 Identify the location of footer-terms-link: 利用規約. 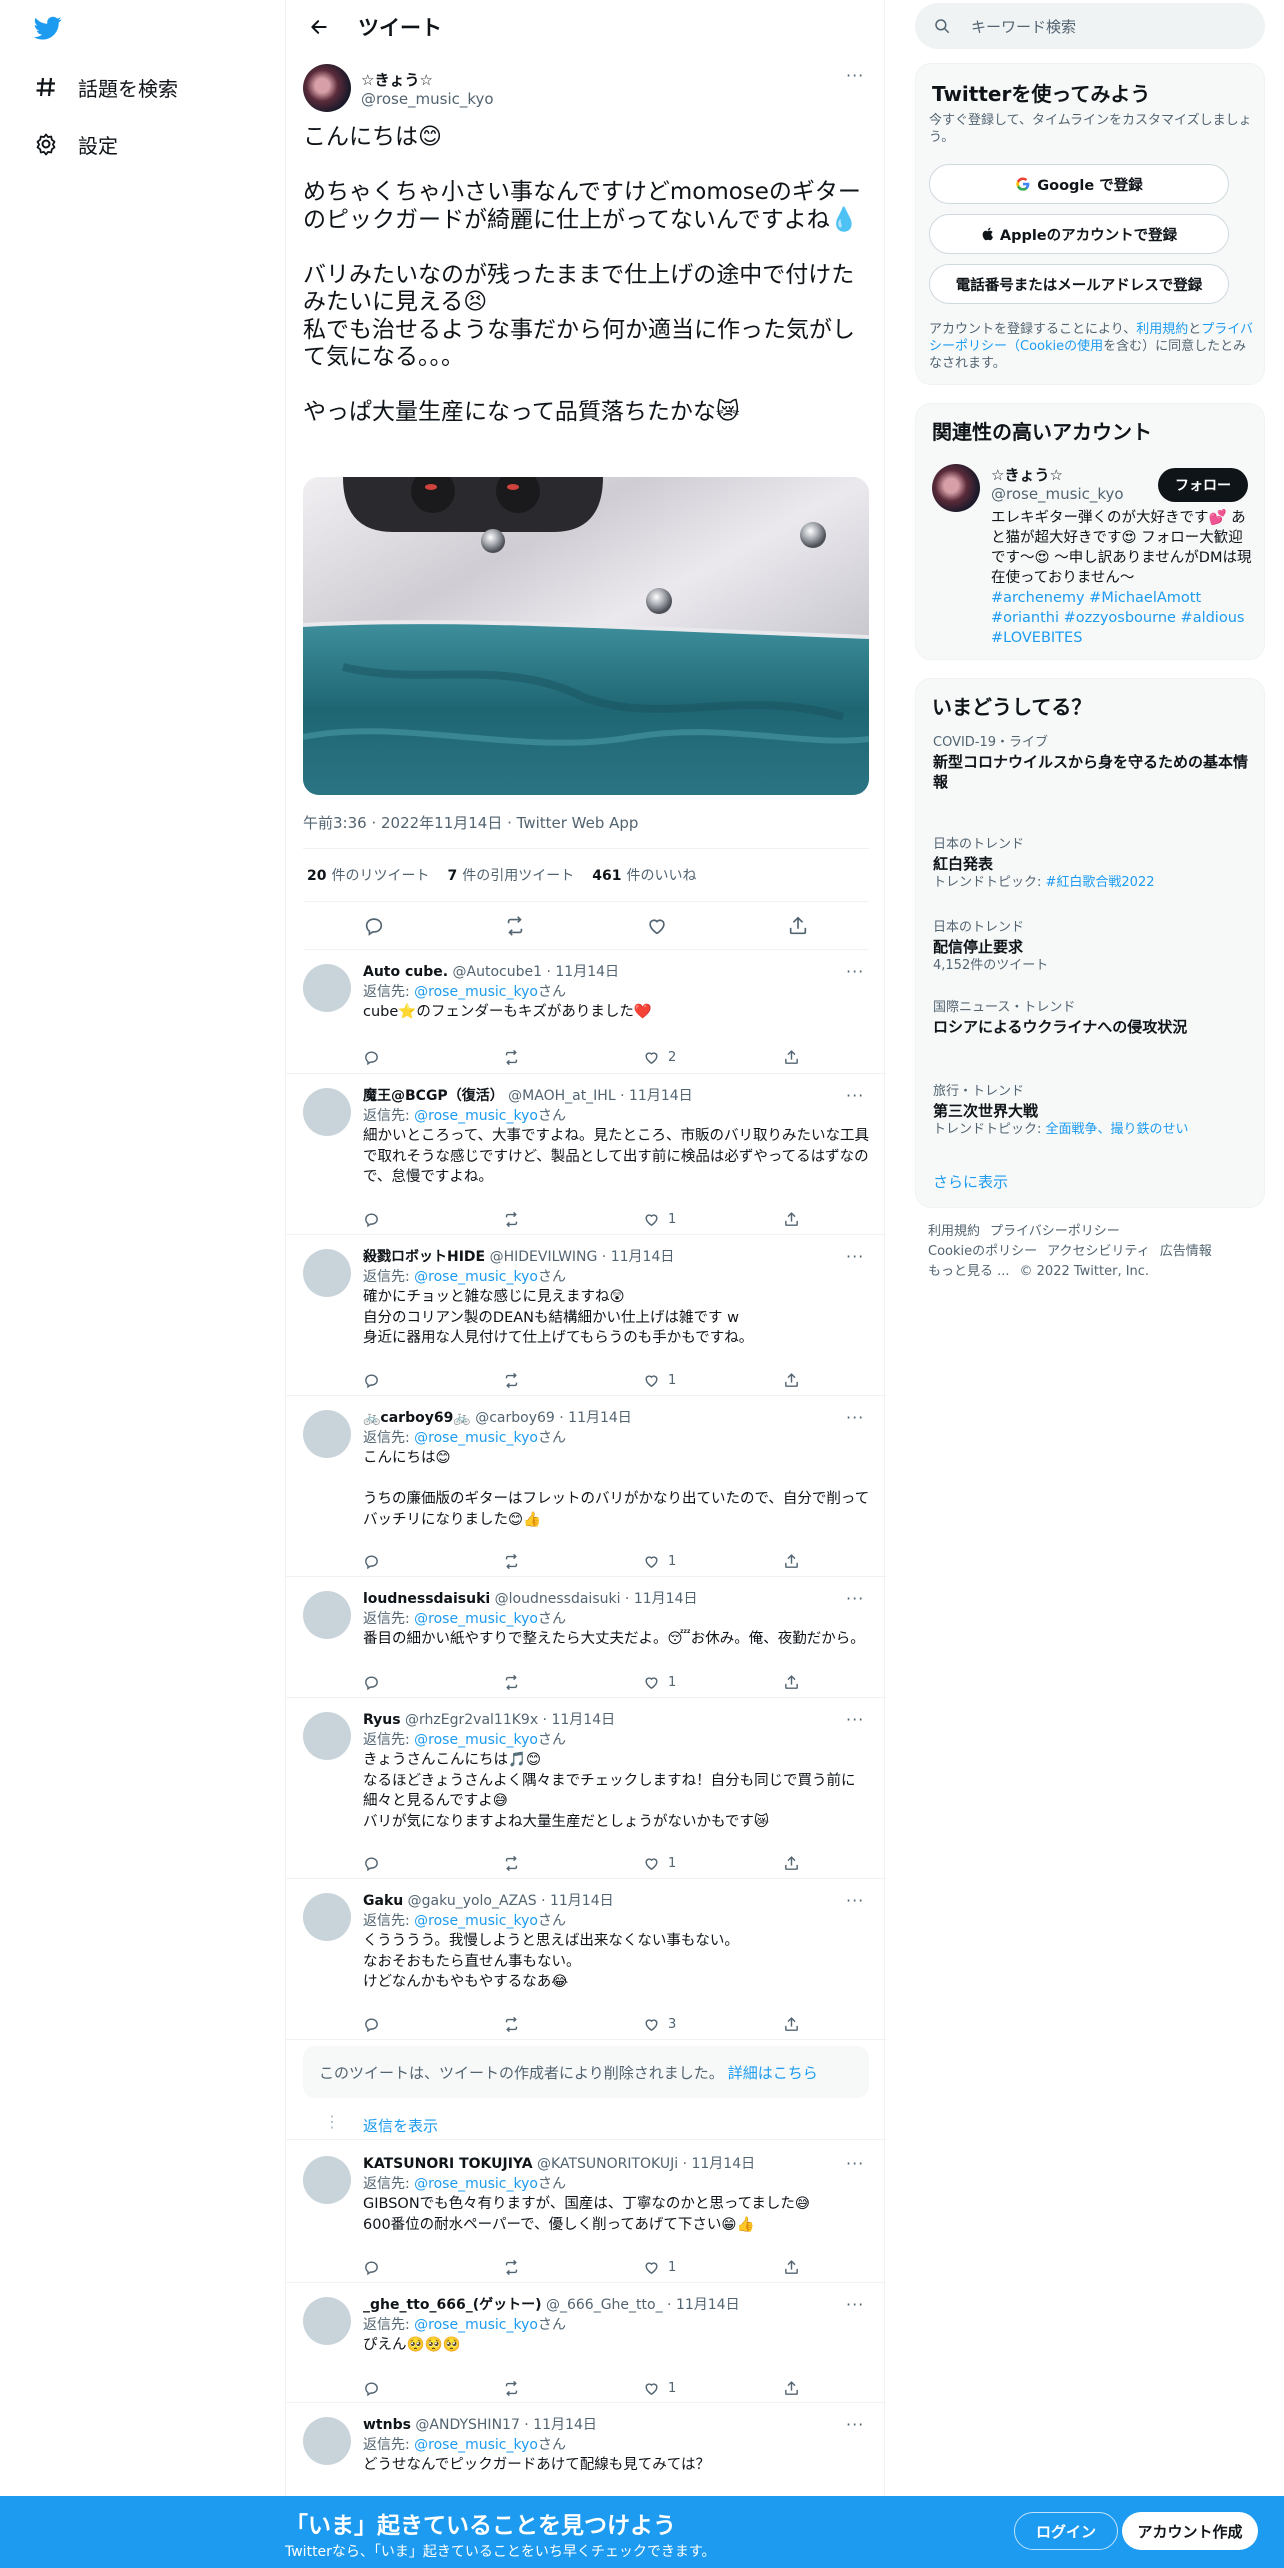
(954, 1231).